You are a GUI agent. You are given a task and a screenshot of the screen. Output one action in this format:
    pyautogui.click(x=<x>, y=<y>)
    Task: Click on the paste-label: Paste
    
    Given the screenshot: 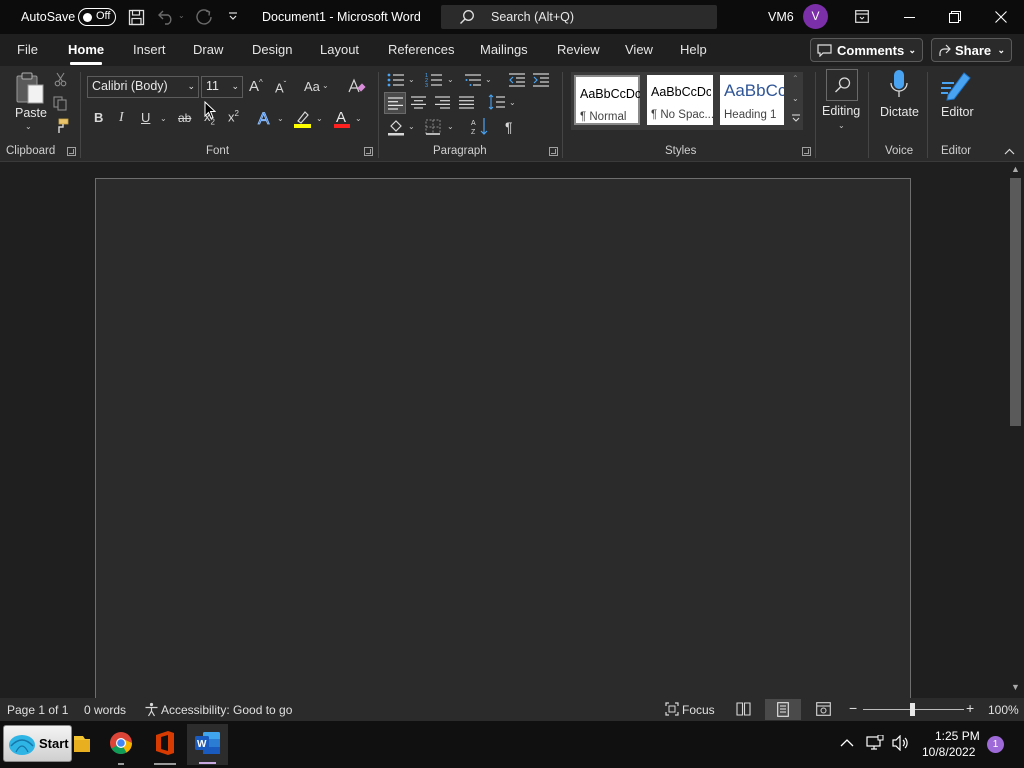 What is the action you would take?
    pyautogui.click(x=31, y=113)
    